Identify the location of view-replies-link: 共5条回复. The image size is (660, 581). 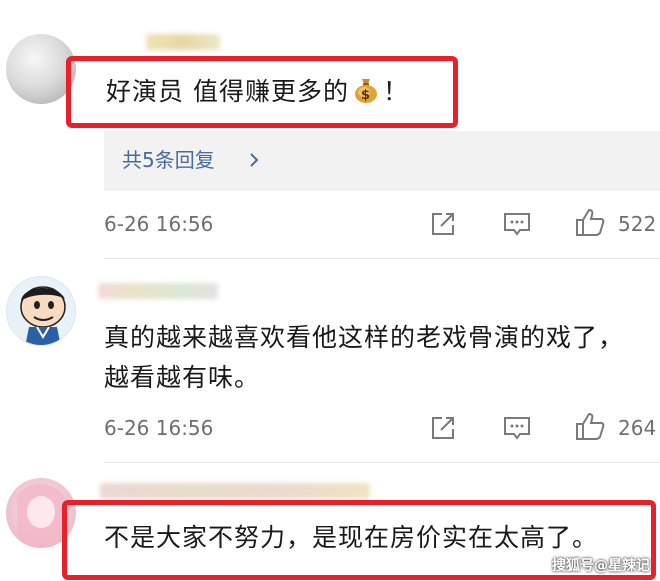
(168, 160).